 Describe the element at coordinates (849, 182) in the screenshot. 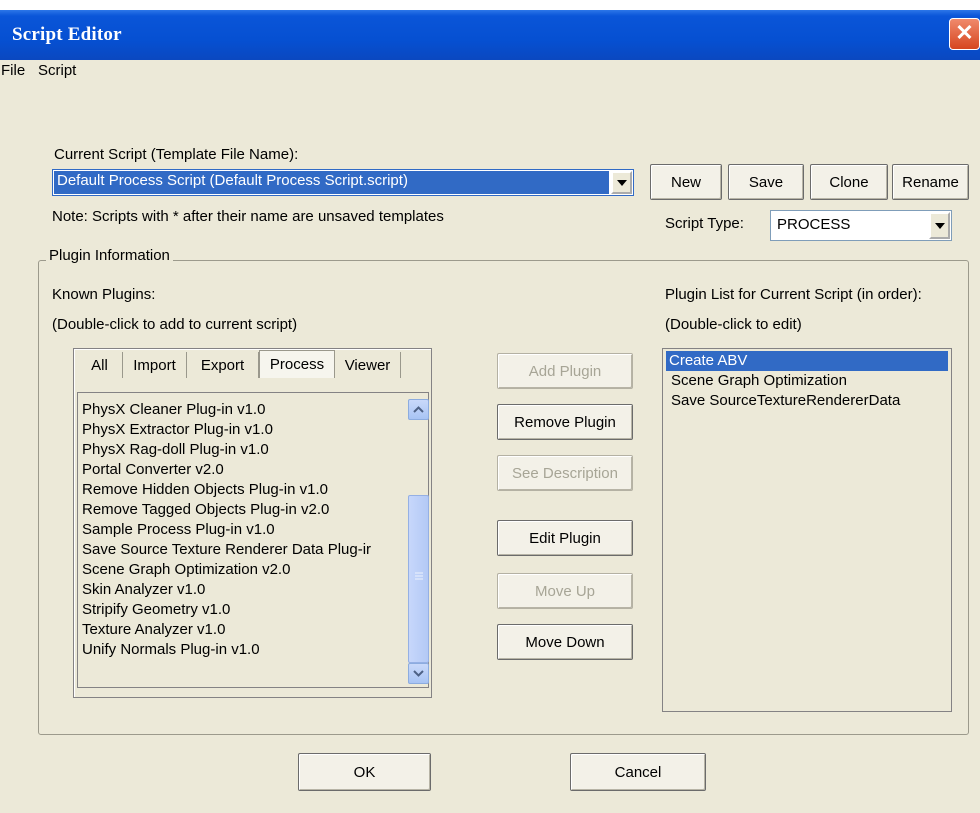

I see `clone-button: Clone` at that location.